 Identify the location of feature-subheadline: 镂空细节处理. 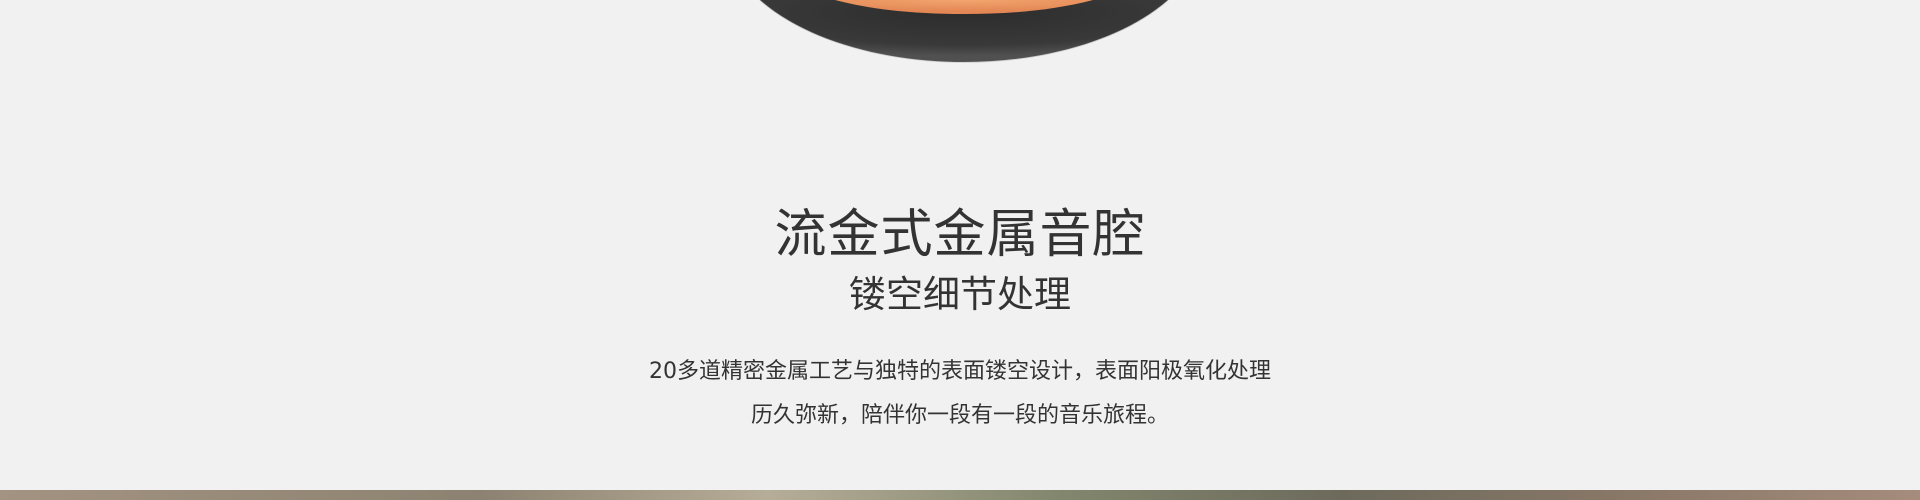
(960, 294).